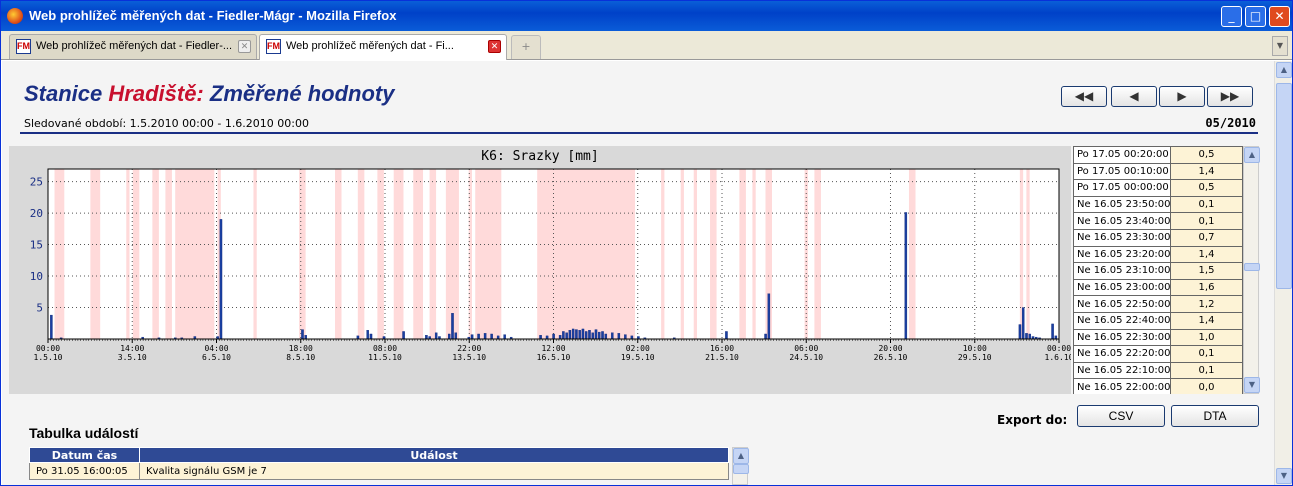 The width and height of the screenshot is (1293, 486). Describe the element at coordinates (1231, 16) in the screenshot. I see `minimize-button: _` at that location.